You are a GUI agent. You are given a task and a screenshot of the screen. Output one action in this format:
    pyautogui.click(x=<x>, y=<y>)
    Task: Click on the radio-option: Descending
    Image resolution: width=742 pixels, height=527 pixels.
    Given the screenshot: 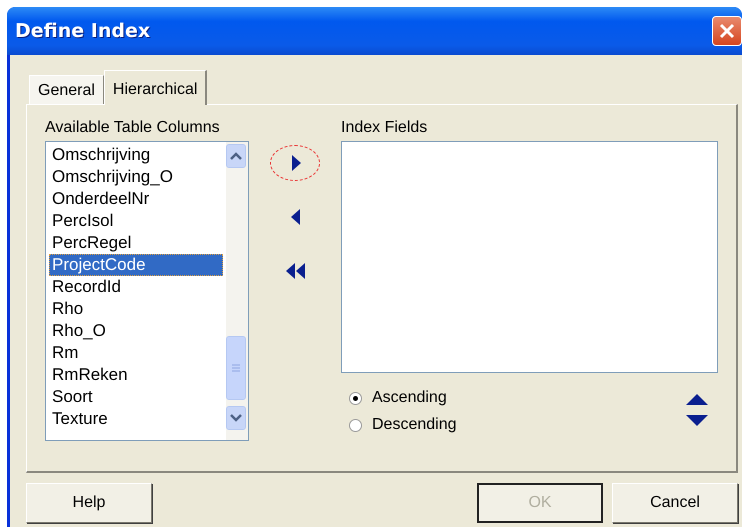 What is the action you would take?
    pyautogui.click(x=517, y=425)
    